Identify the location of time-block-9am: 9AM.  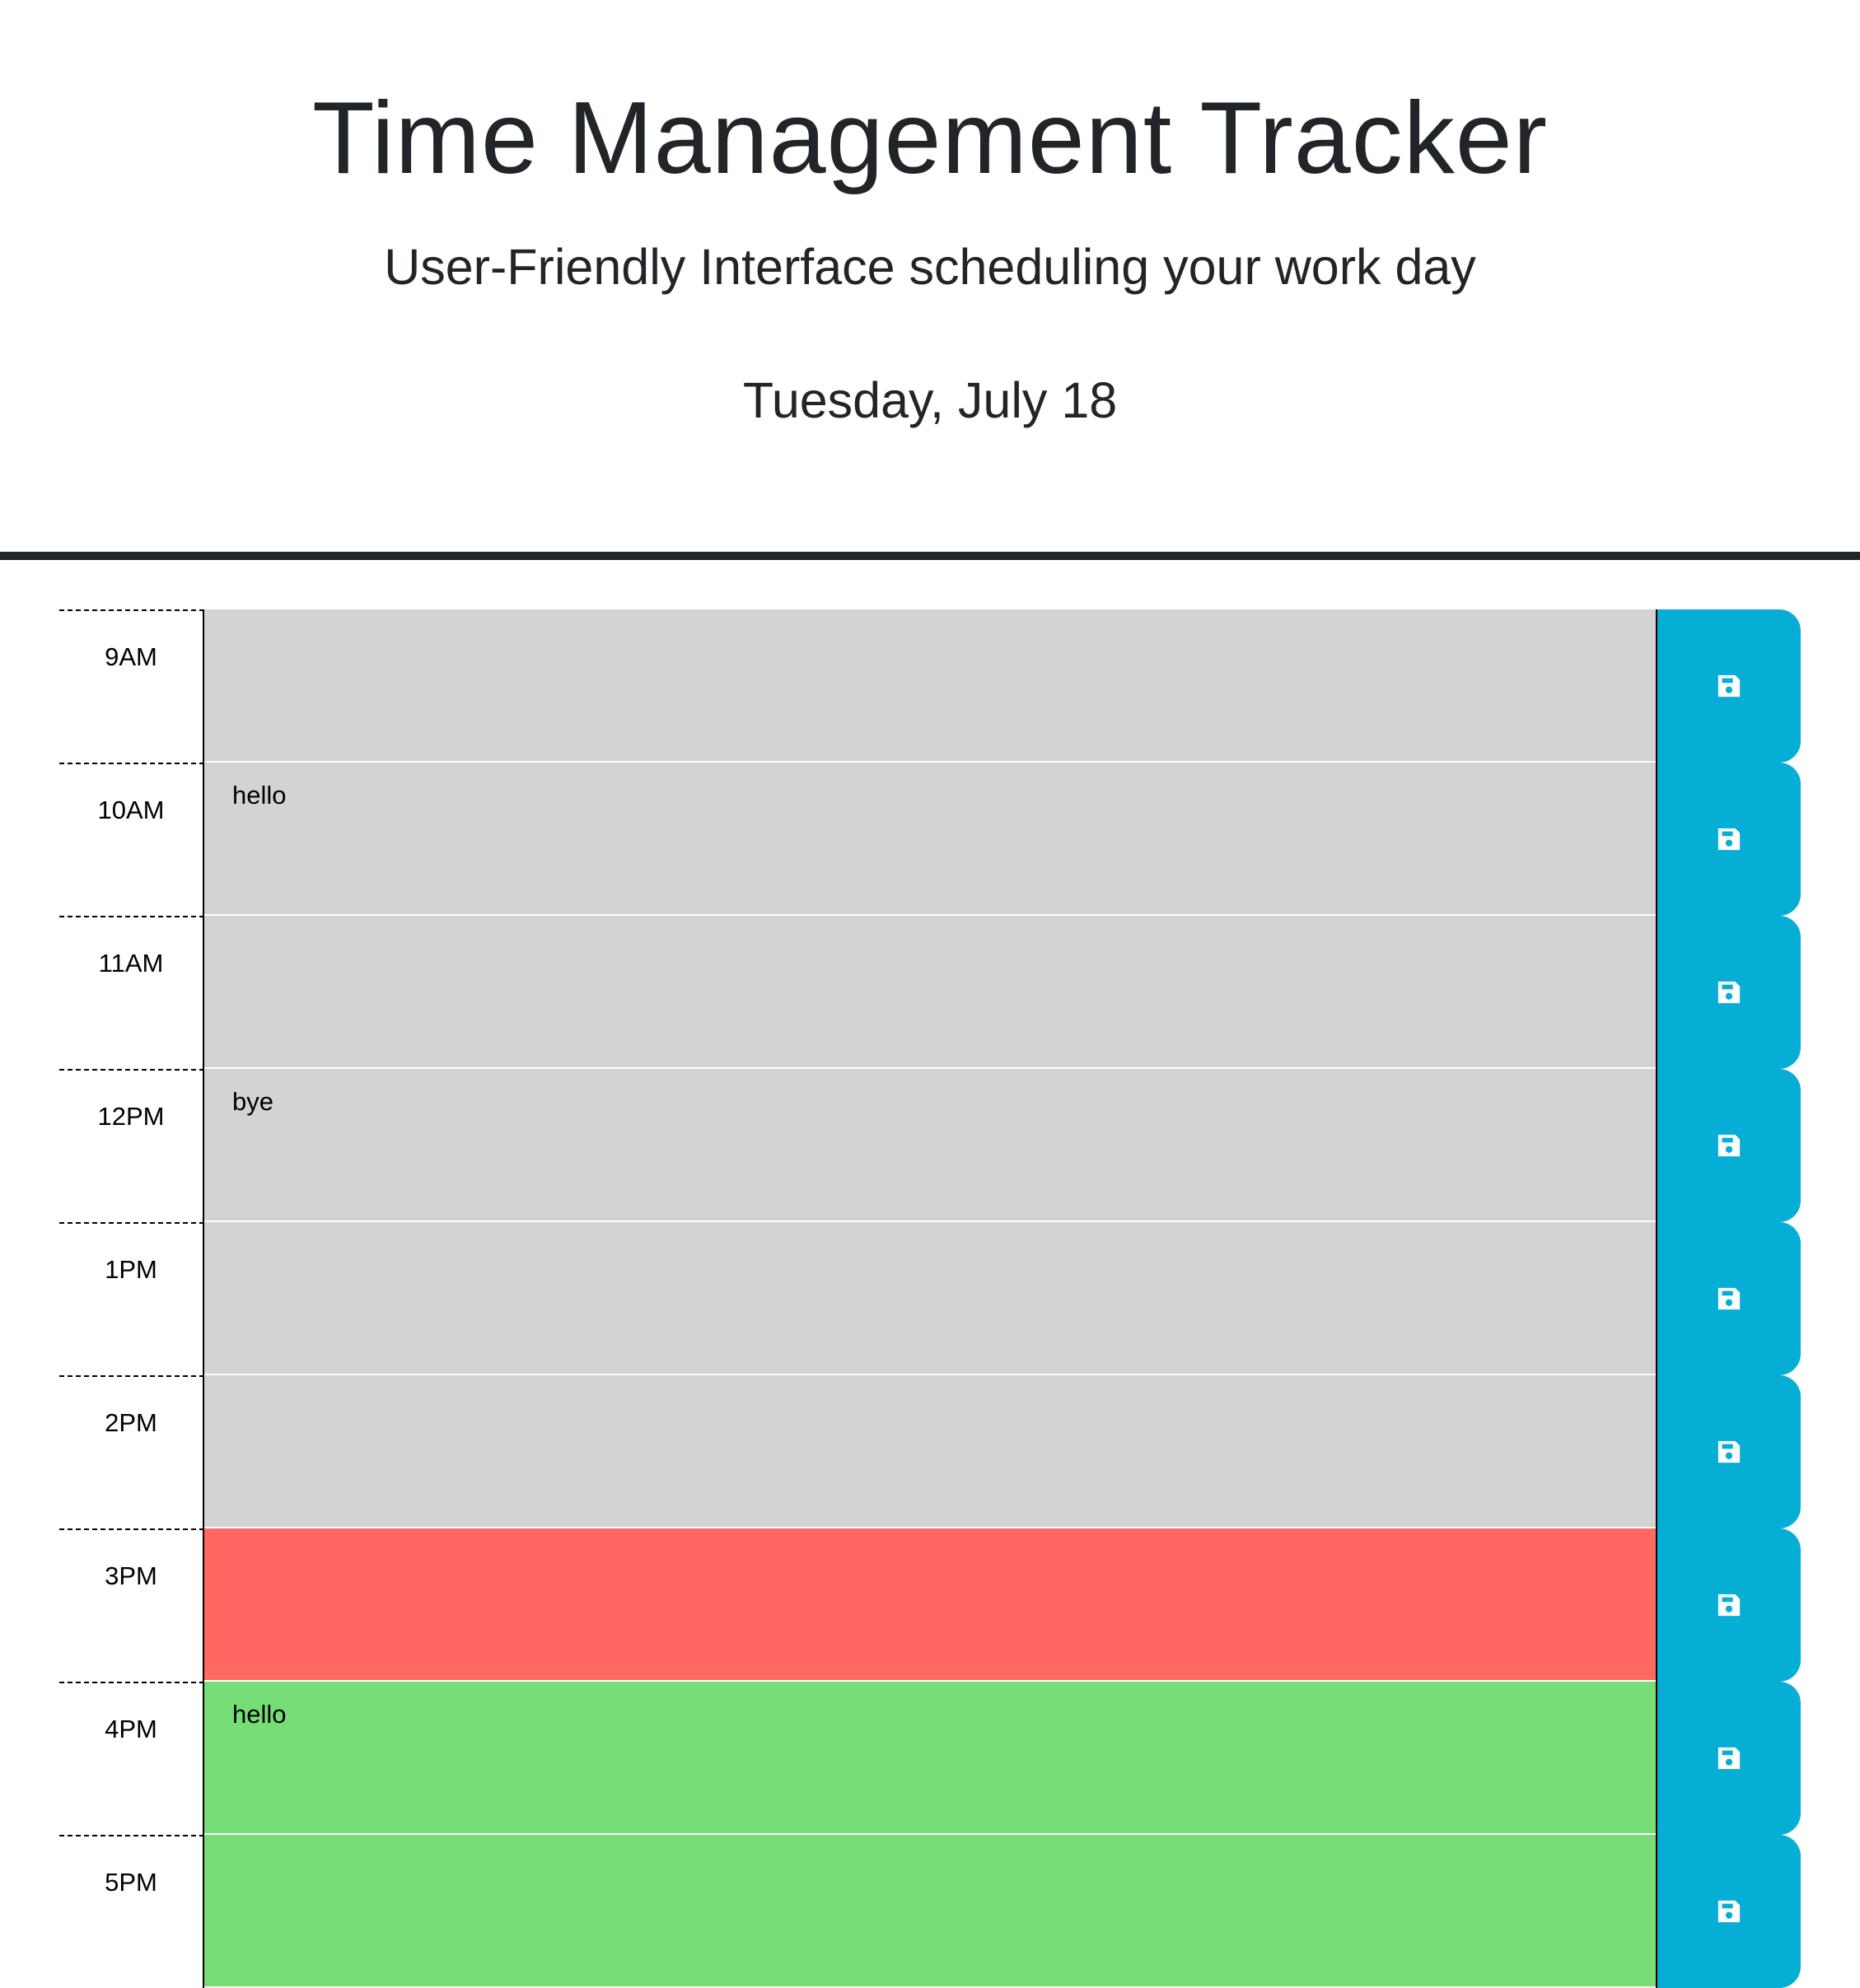
(930, 686).